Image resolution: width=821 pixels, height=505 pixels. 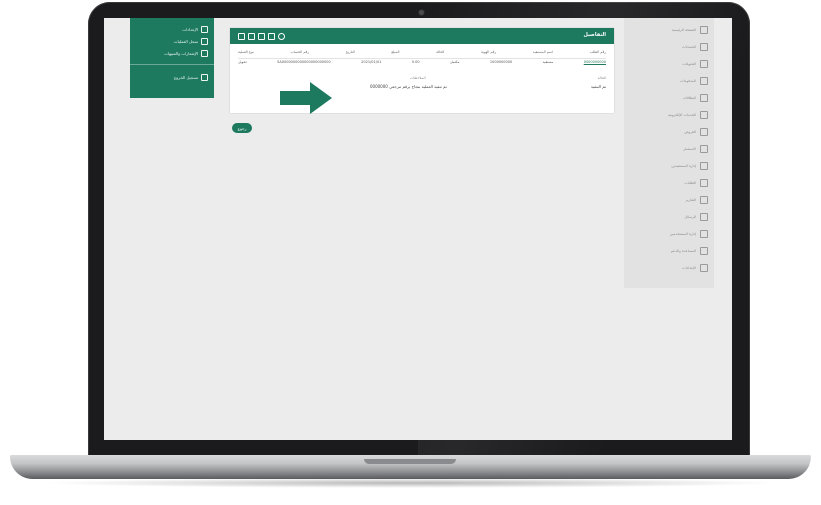 I want to click on column-header: التاريخ, so click(x=350, y=54).